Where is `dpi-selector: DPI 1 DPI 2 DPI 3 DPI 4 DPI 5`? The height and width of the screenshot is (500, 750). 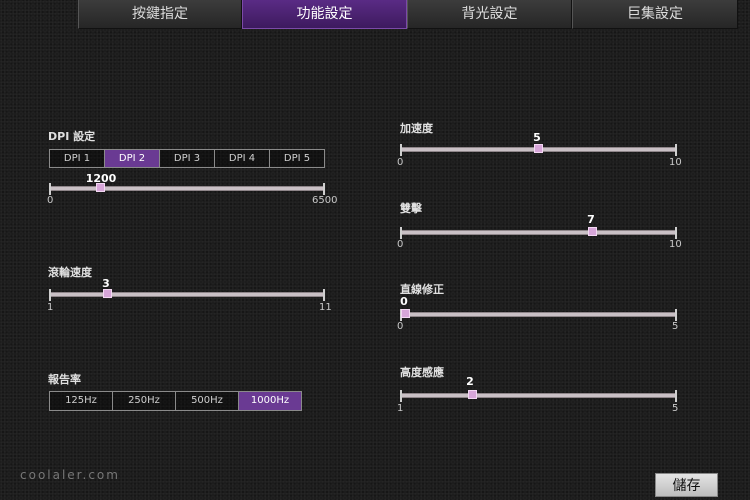 dpi-selector: DPI 1 DPI 2 DPI 3 DPI 4 DPI 5 is located at coordinates (187, 158).